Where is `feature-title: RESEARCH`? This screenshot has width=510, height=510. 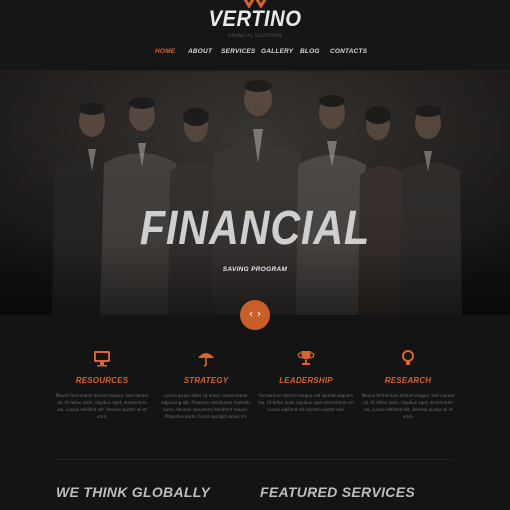
feature-title: RESEARCH is located at coordinates (408, 380).